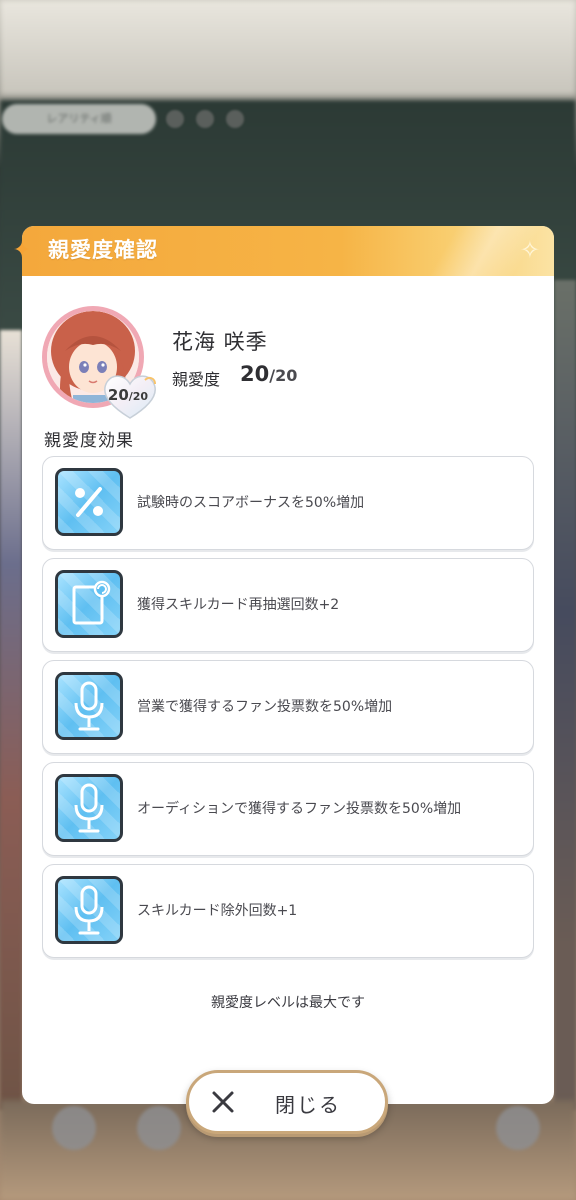 This screenshot has width=576, height=1200. What do you see at coordinates (220, 342) in the screenshot?
I see `character-name: 花海 咲季` at bounding box center [220, 342].